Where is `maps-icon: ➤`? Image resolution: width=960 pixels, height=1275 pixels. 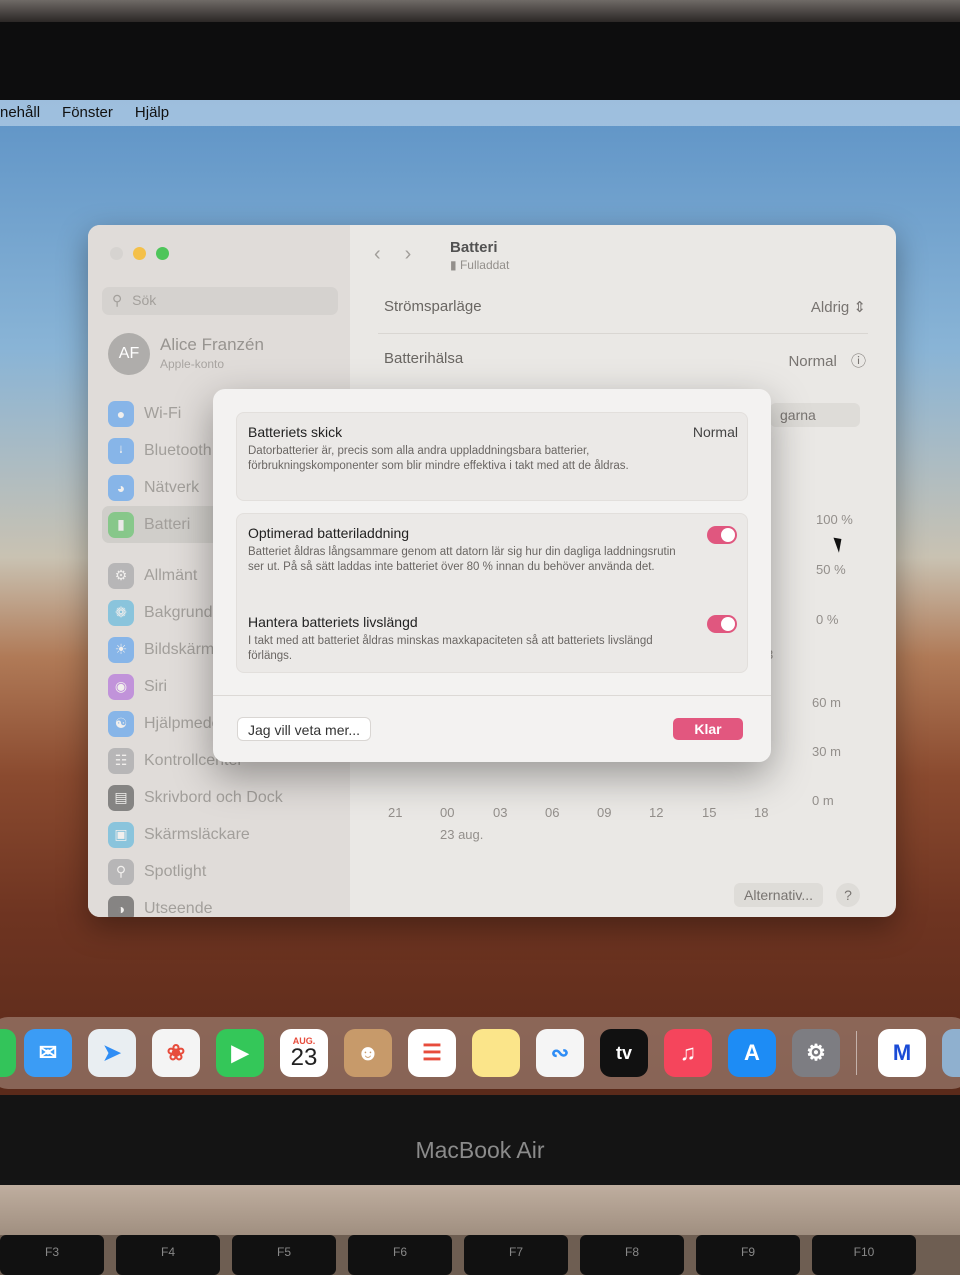 maps-icon: ➤ is located at coordinates (112, 1053).